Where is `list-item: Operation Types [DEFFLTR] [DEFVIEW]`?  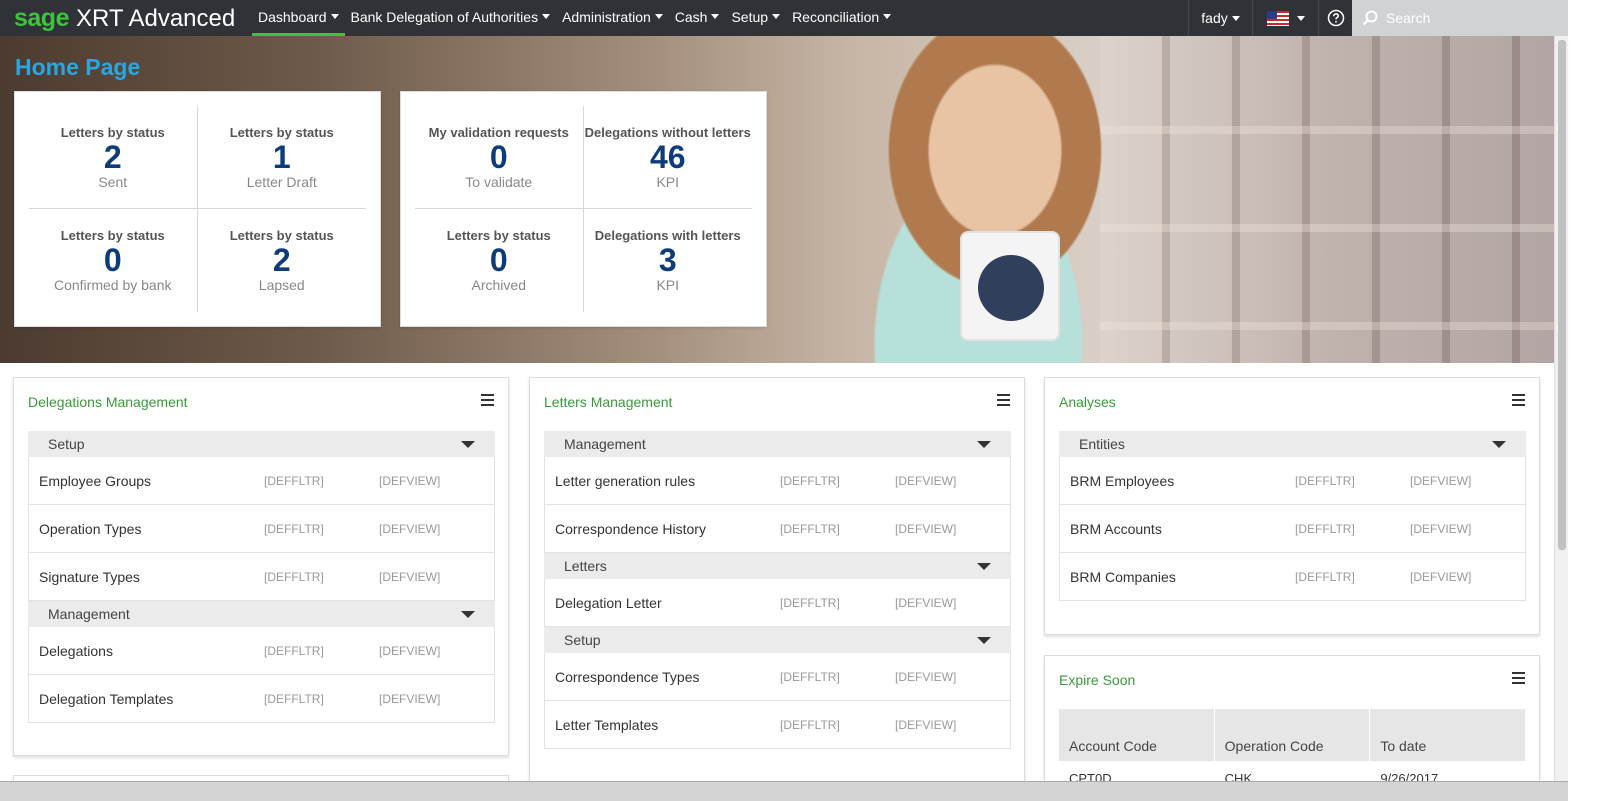 list-item: Operation Types [DEFFLTR] [DEFVIEW] is located at coordinates (261, 529).